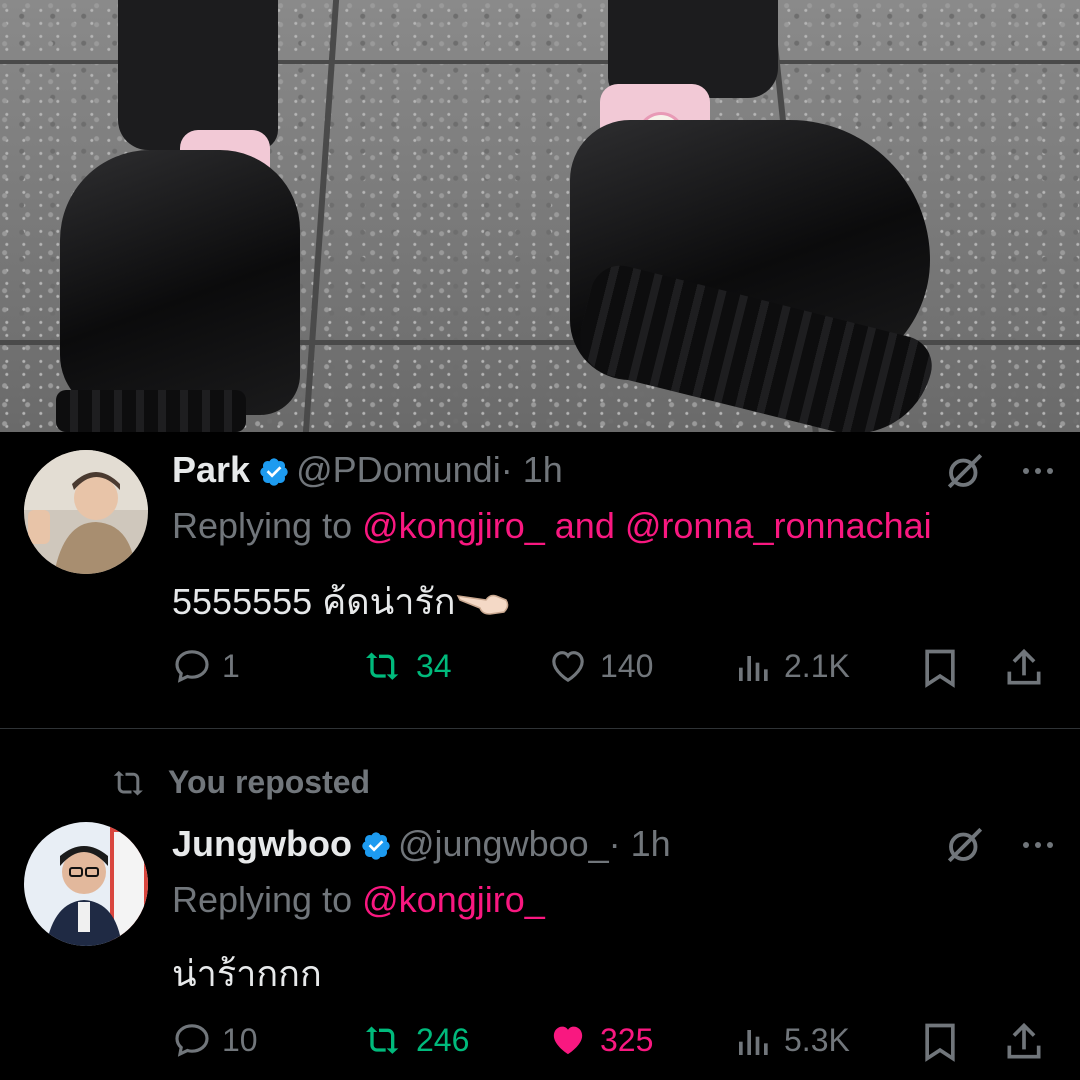  Describe the element at coordinates (215, 1040) in the screenshot. I see `reply-button: 10` at that location.